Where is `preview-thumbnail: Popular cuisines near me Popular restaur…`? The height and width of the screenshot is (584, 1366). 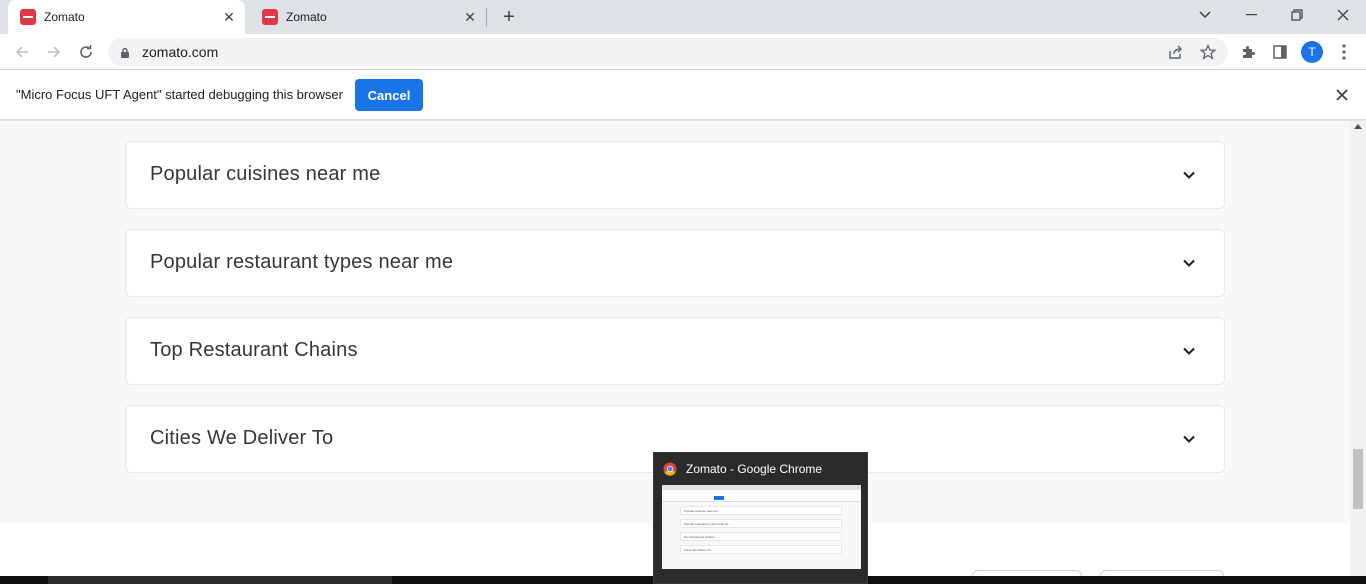
preview-thumbnail: Popular cuisines near me Popular restaur… is located at coordinates (761, 527).